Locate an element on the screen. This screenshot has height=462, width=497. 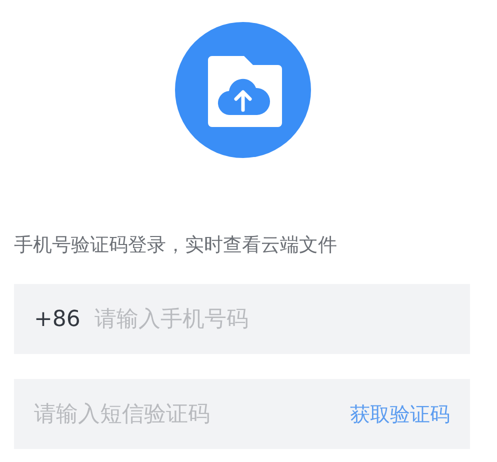
folder-upload-logo-icon is located at coordinates (242, 90).